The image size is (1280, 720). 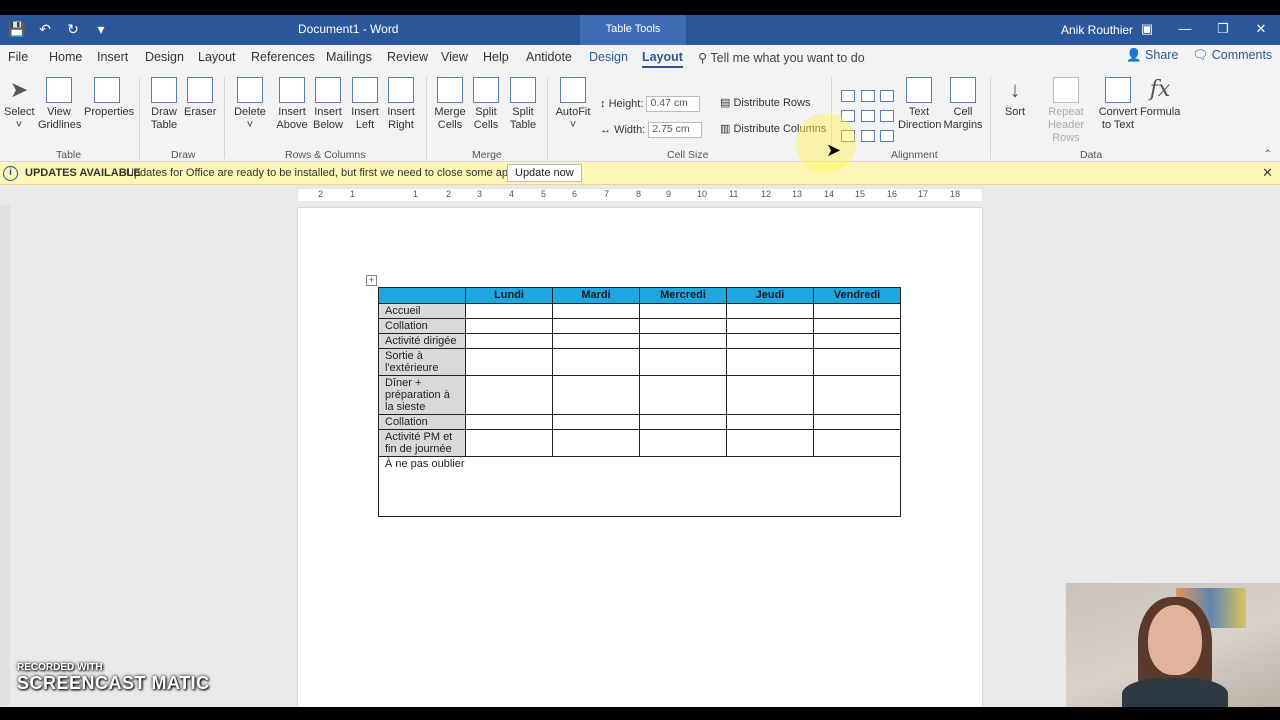 What do you see at coordinates (450, 104) in the screenshot?
I see `merge-cells-button: Merge Cells` at bounding box center [450, 104].